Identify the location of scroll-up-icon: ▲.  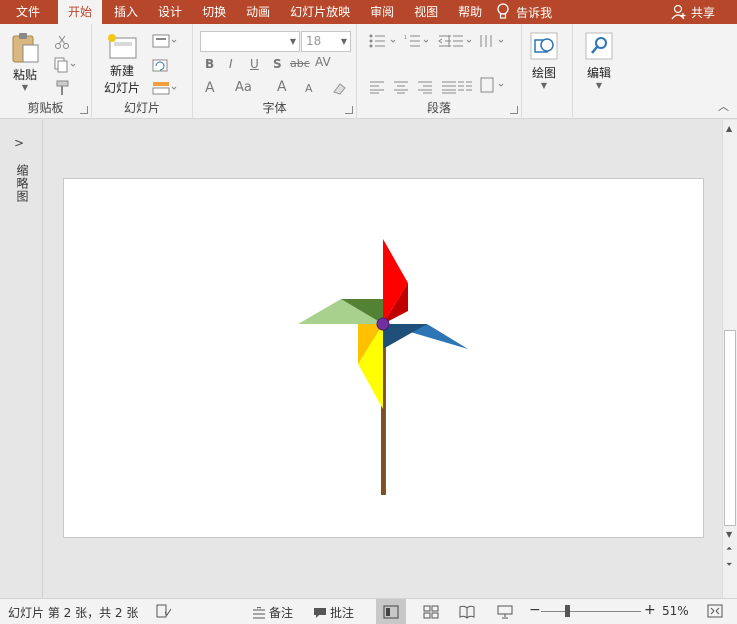
(729, 128).